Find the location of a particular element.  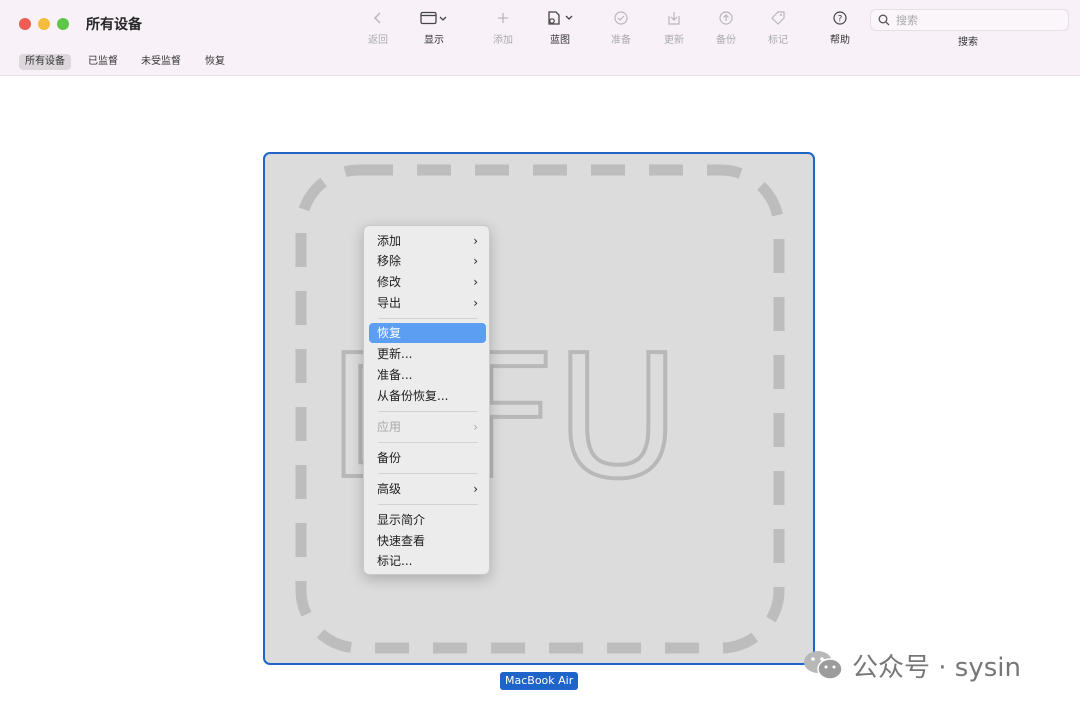

add-button: 添加 is located at coordinates (503, 27).